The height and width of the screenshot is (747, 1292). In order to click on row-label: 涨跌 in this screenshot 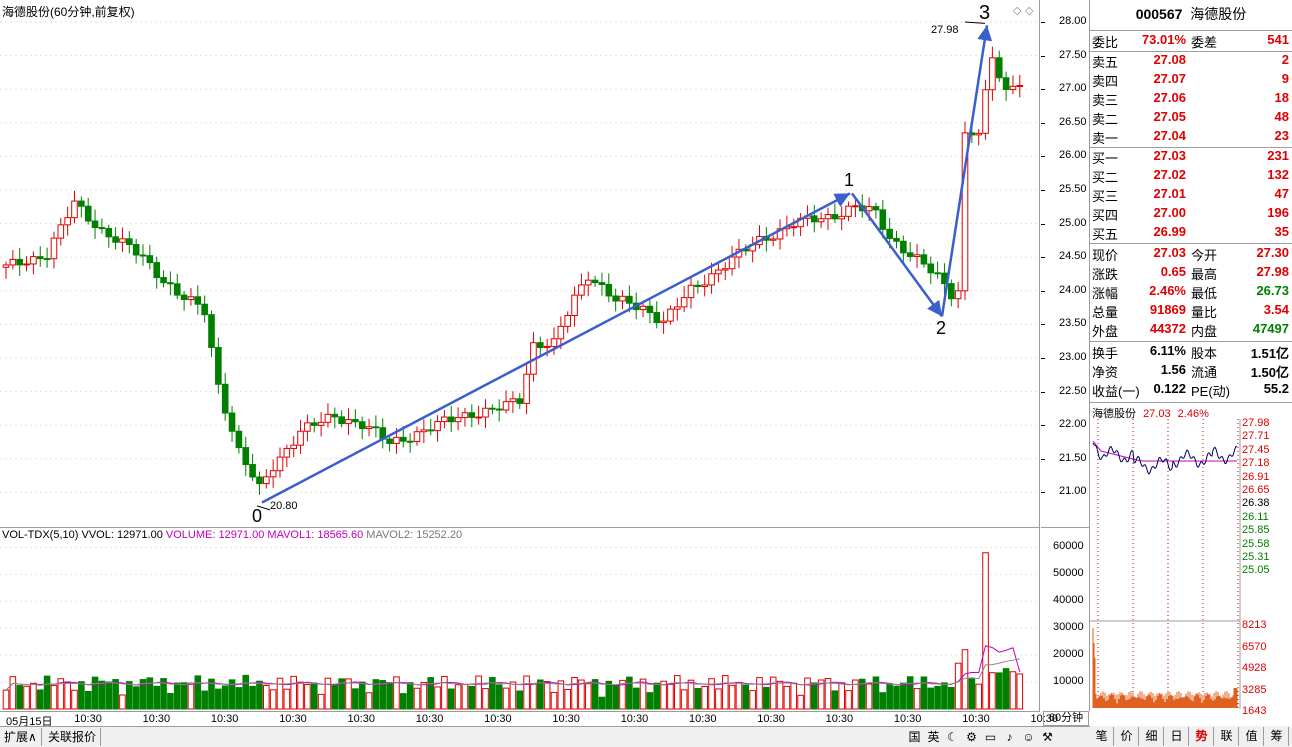, I will do `click(1105, 274)`.